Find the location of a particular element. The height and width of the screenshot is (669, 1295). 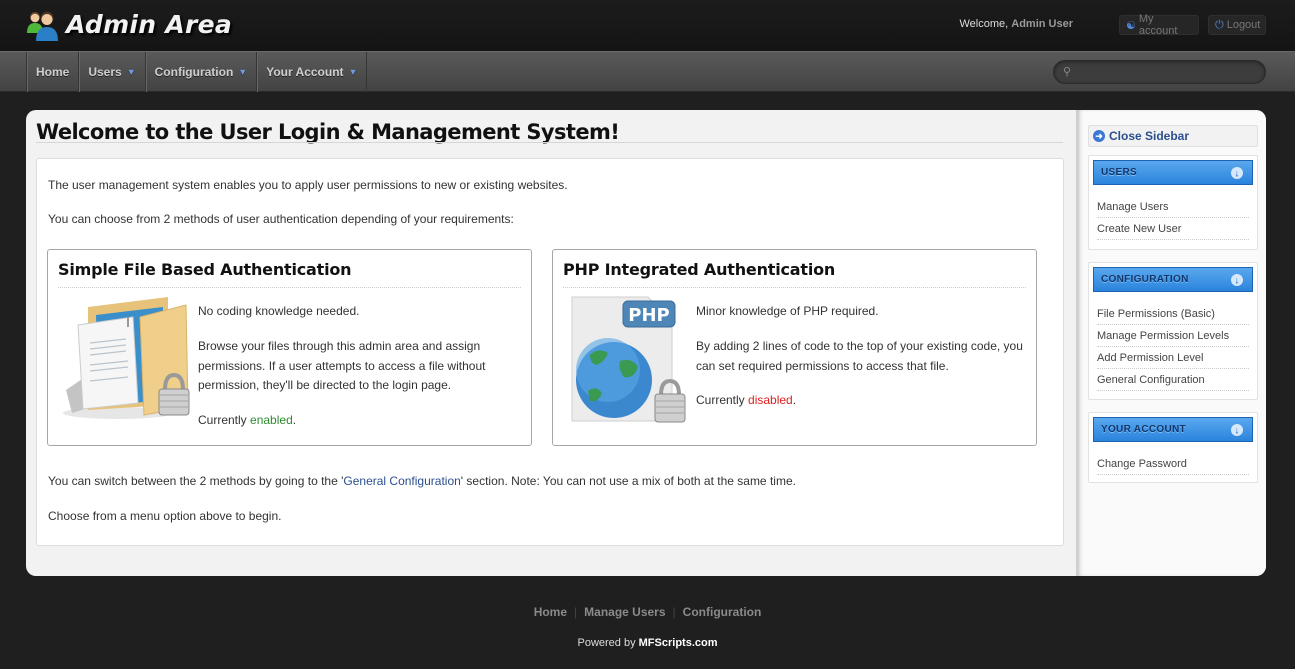

nav-configuration-label: Configuration is located at coordinates (194, 72).